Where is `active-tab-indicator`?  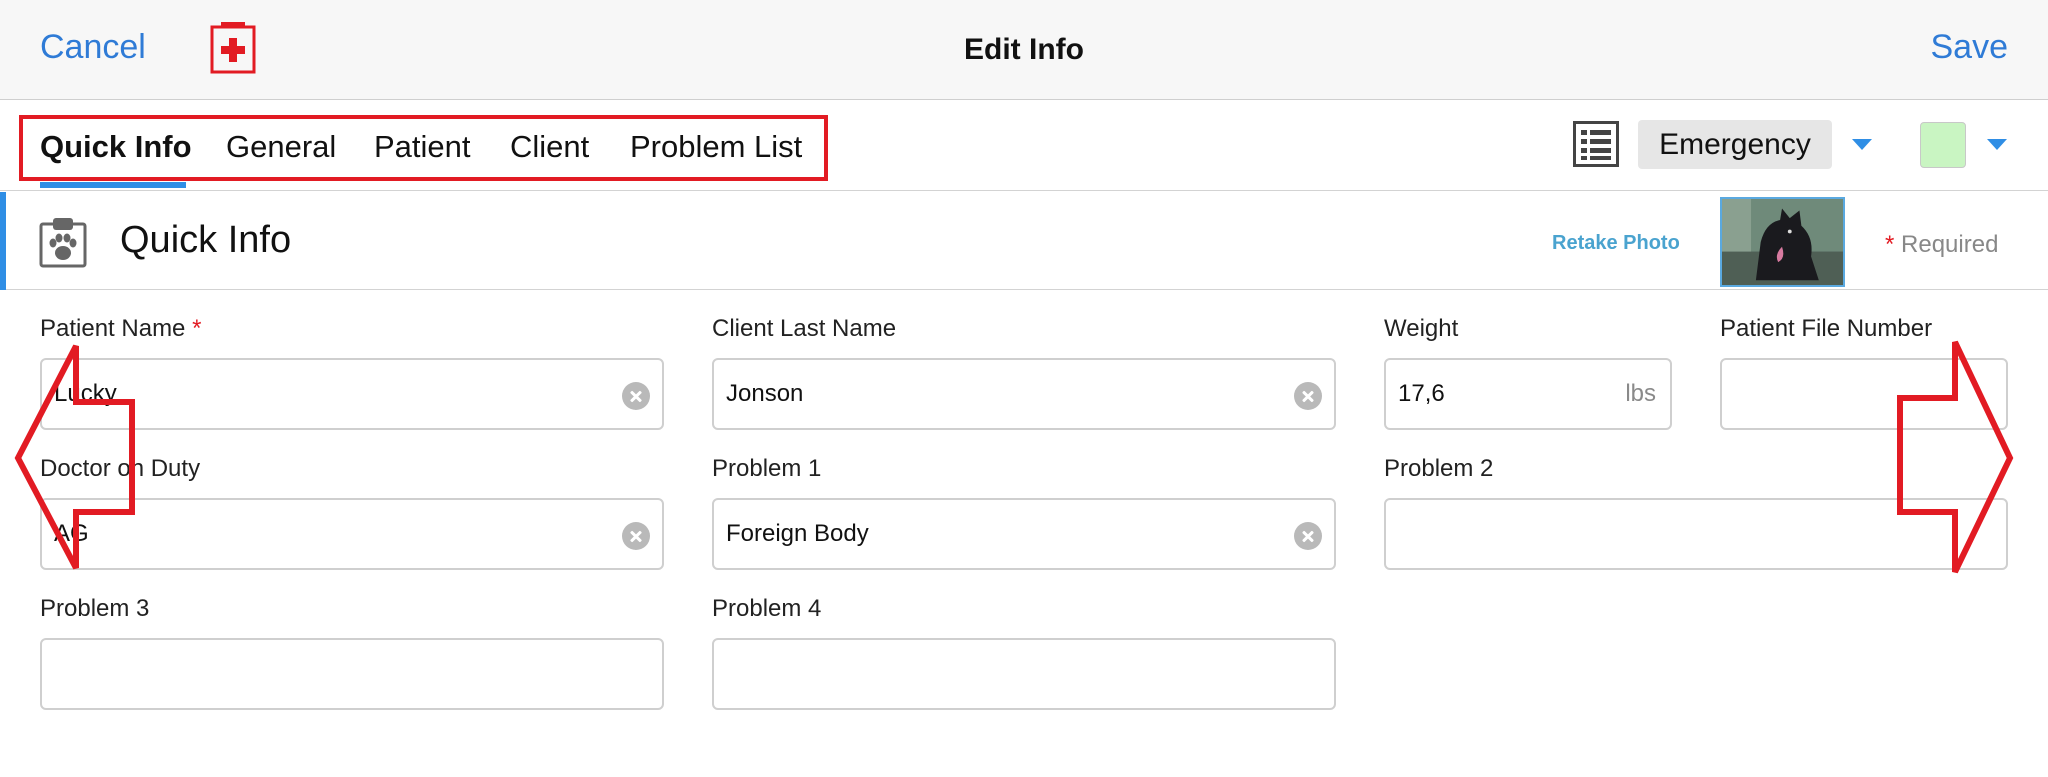
active-tab-indicator is located at coordinates (113, 185).